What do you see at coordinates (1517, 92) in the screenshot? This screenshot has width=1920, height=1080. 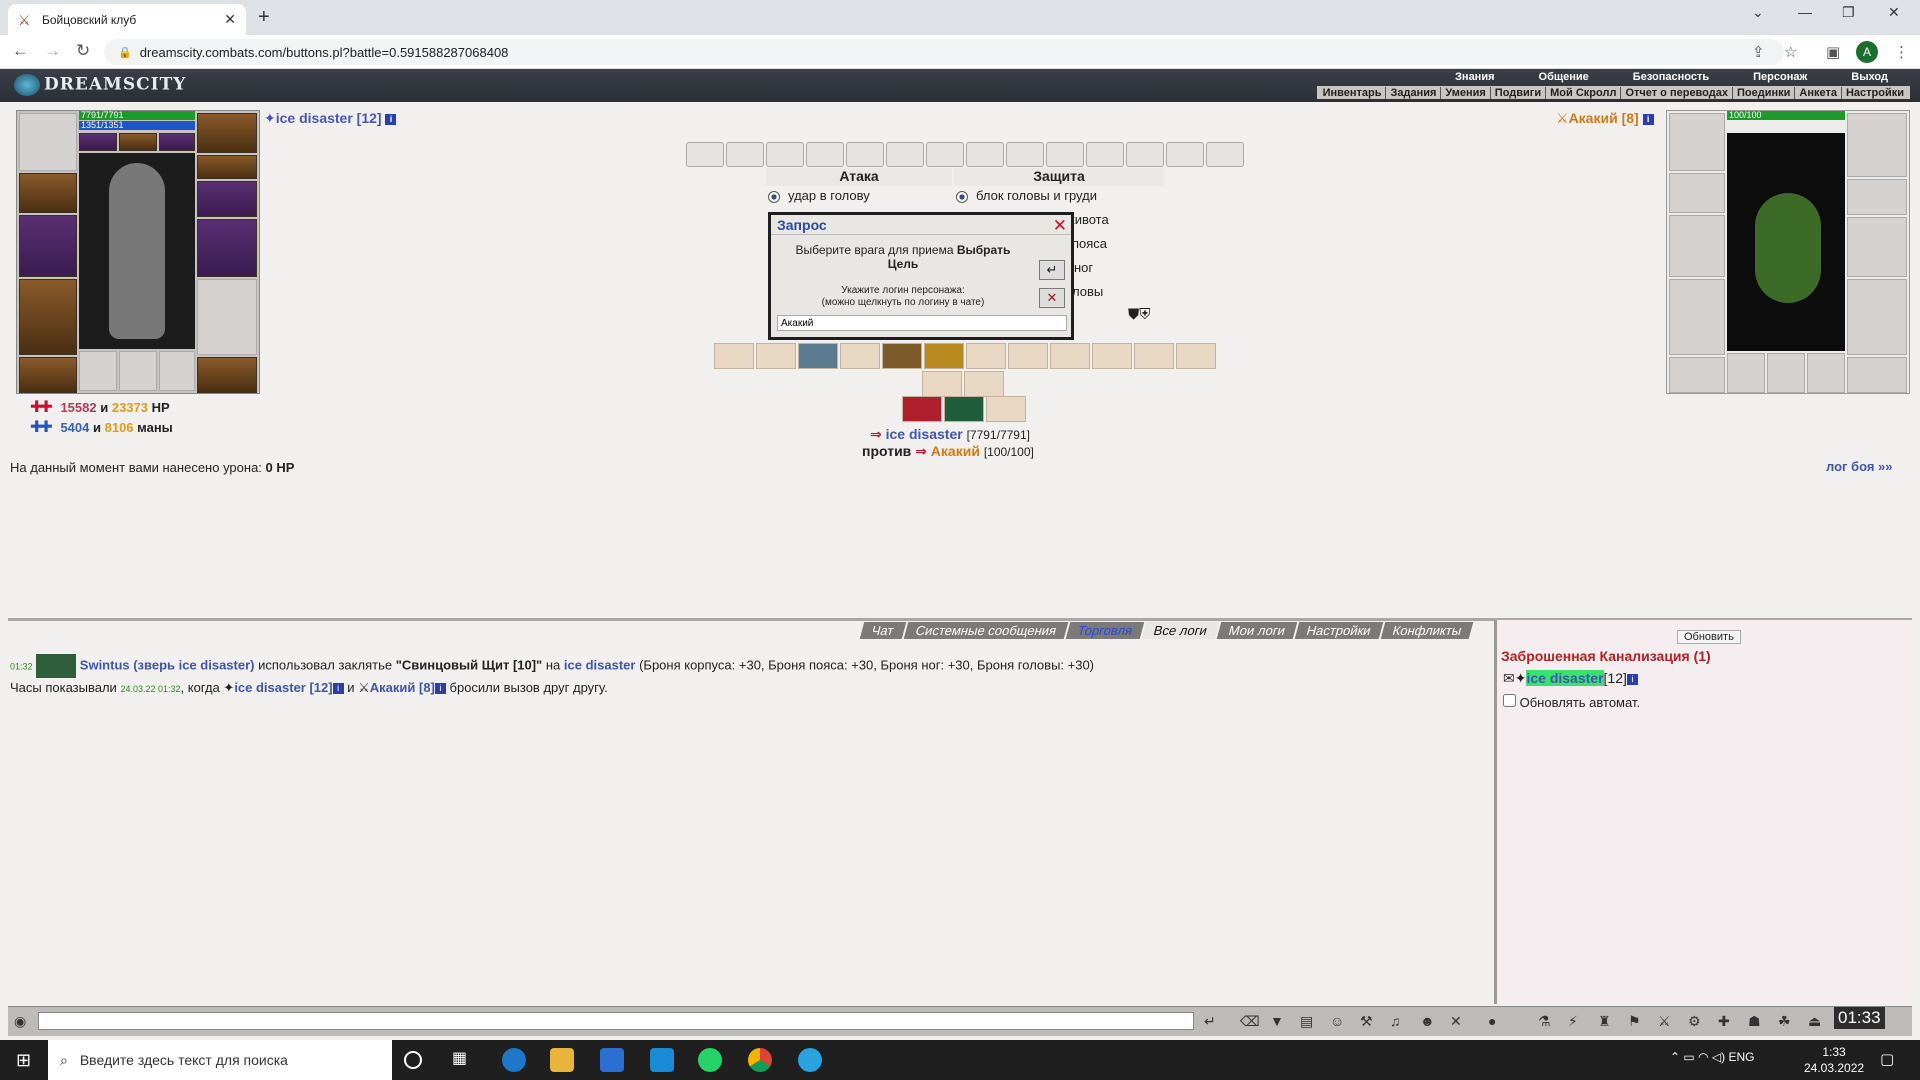 I see `sub-menu-item: Подвиги` at bounding box center [1517, 92].